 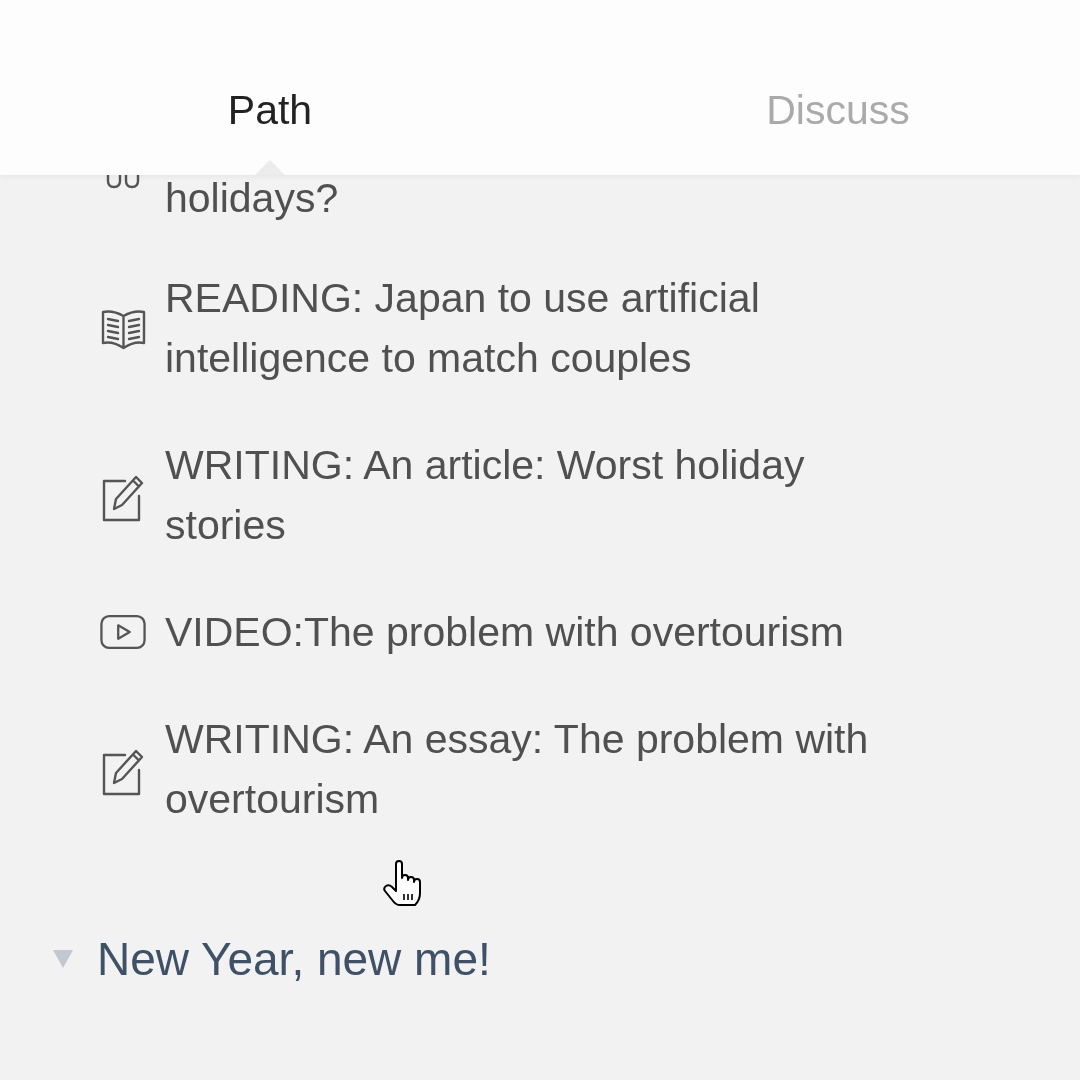 I want to click on hand-cursor-icon, so click(x=402, y=883).